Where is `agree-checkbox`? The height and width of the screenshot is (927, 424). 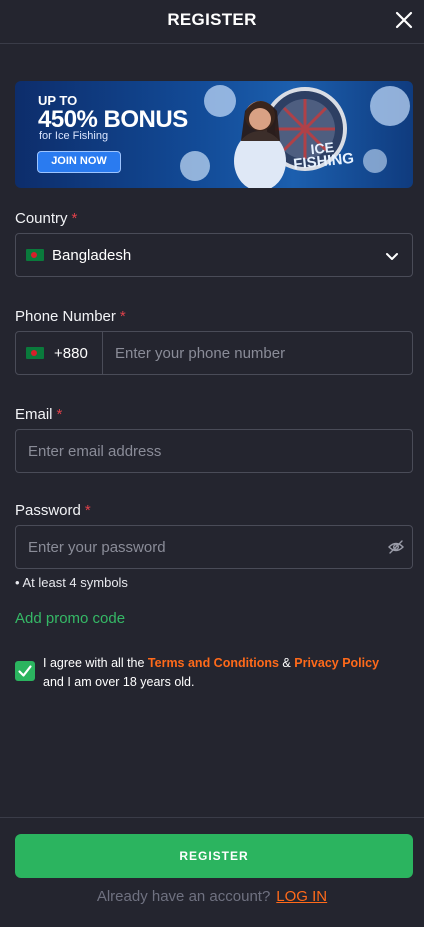 agree-checkbox is located at coordinates (25, 671).